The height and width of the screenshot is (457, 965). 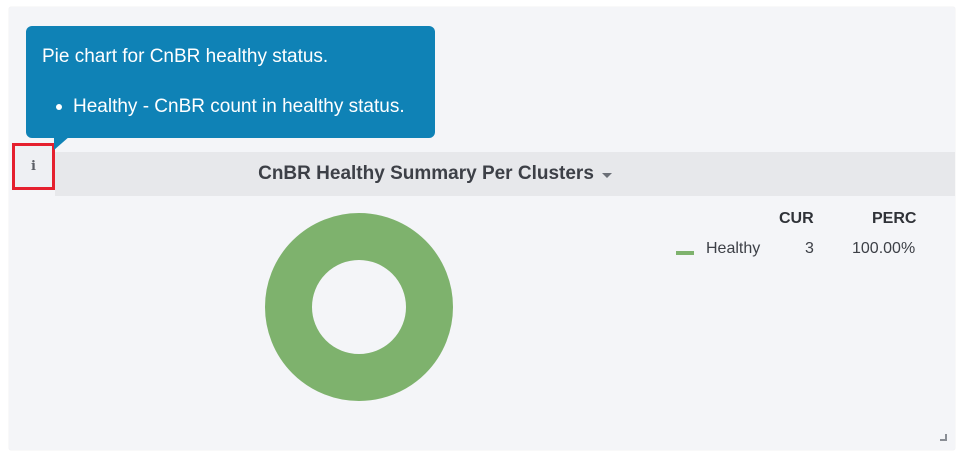 I want to click on legend-swatch-healthy, so click(x=685, y=253).